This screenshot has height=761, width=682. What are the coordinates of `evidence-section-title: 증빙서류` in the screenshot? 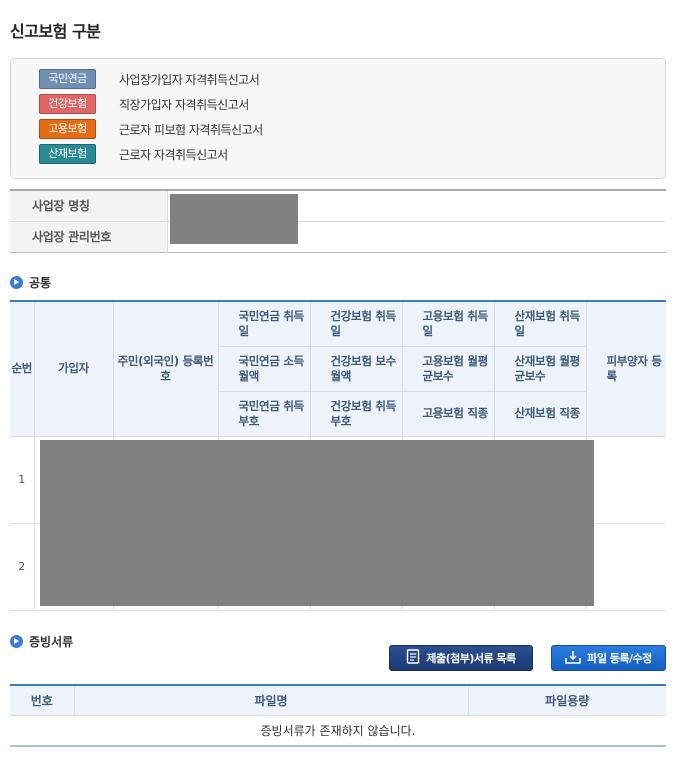 It's located at (41, 641).